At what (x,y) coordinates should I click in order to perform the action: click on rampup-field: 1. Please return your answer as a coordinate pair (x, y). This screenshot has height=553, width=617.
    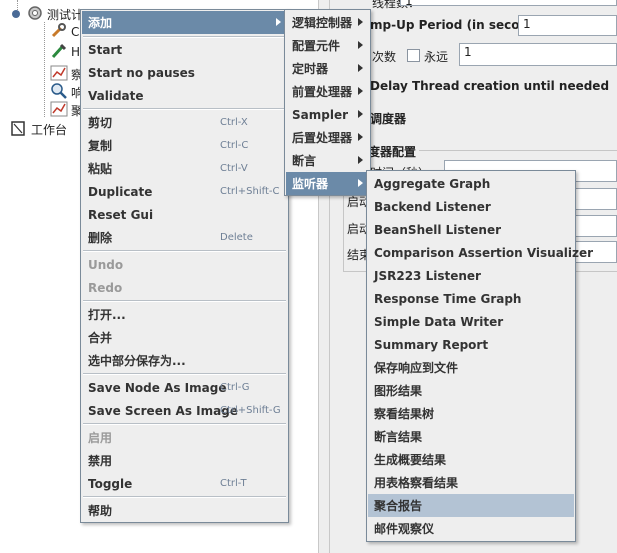
    Looking at the image, I should click on (567, 25).